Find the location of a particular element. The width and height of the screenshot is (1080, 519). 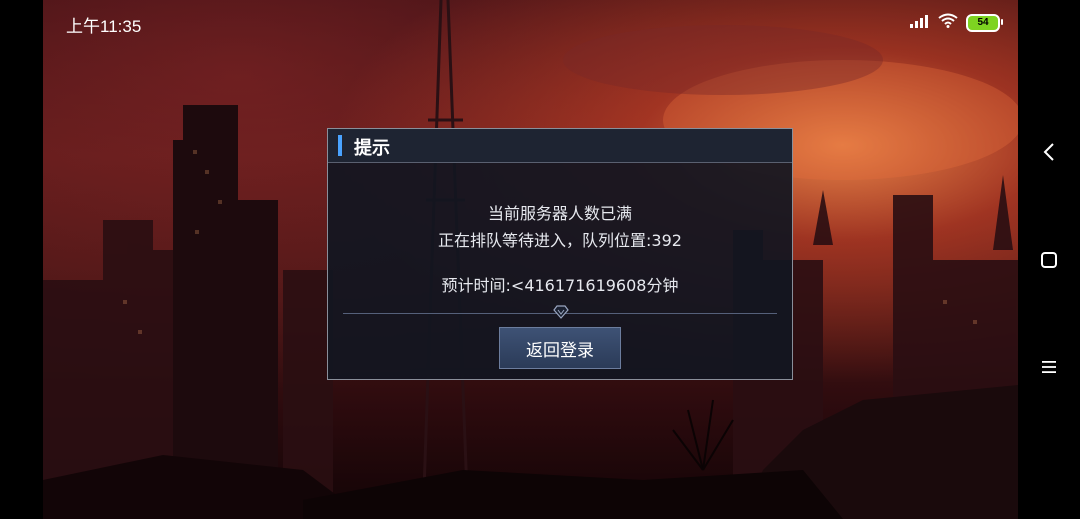

return-login-button: 返回登录 is located at coordinates (560, 348).